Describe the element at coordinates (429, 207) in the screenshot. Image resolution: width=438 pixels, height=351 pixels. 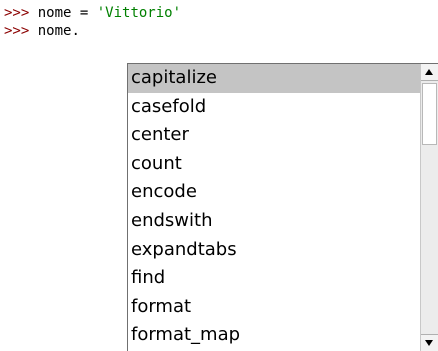
I see `autocomplete-scrollbar` at that location.